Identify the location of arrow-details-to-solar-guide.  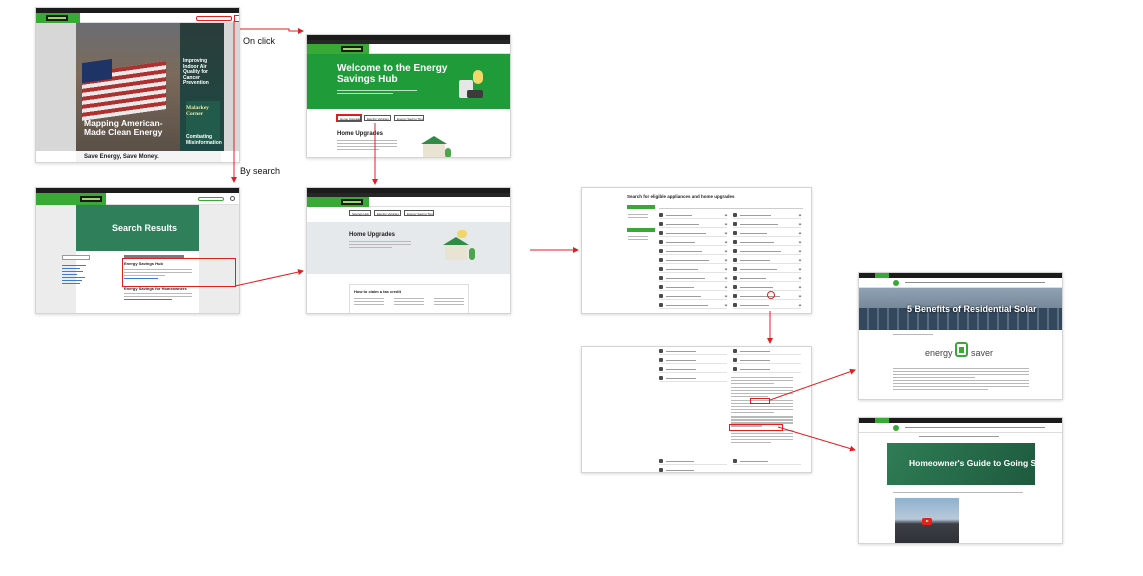
(816, 439).